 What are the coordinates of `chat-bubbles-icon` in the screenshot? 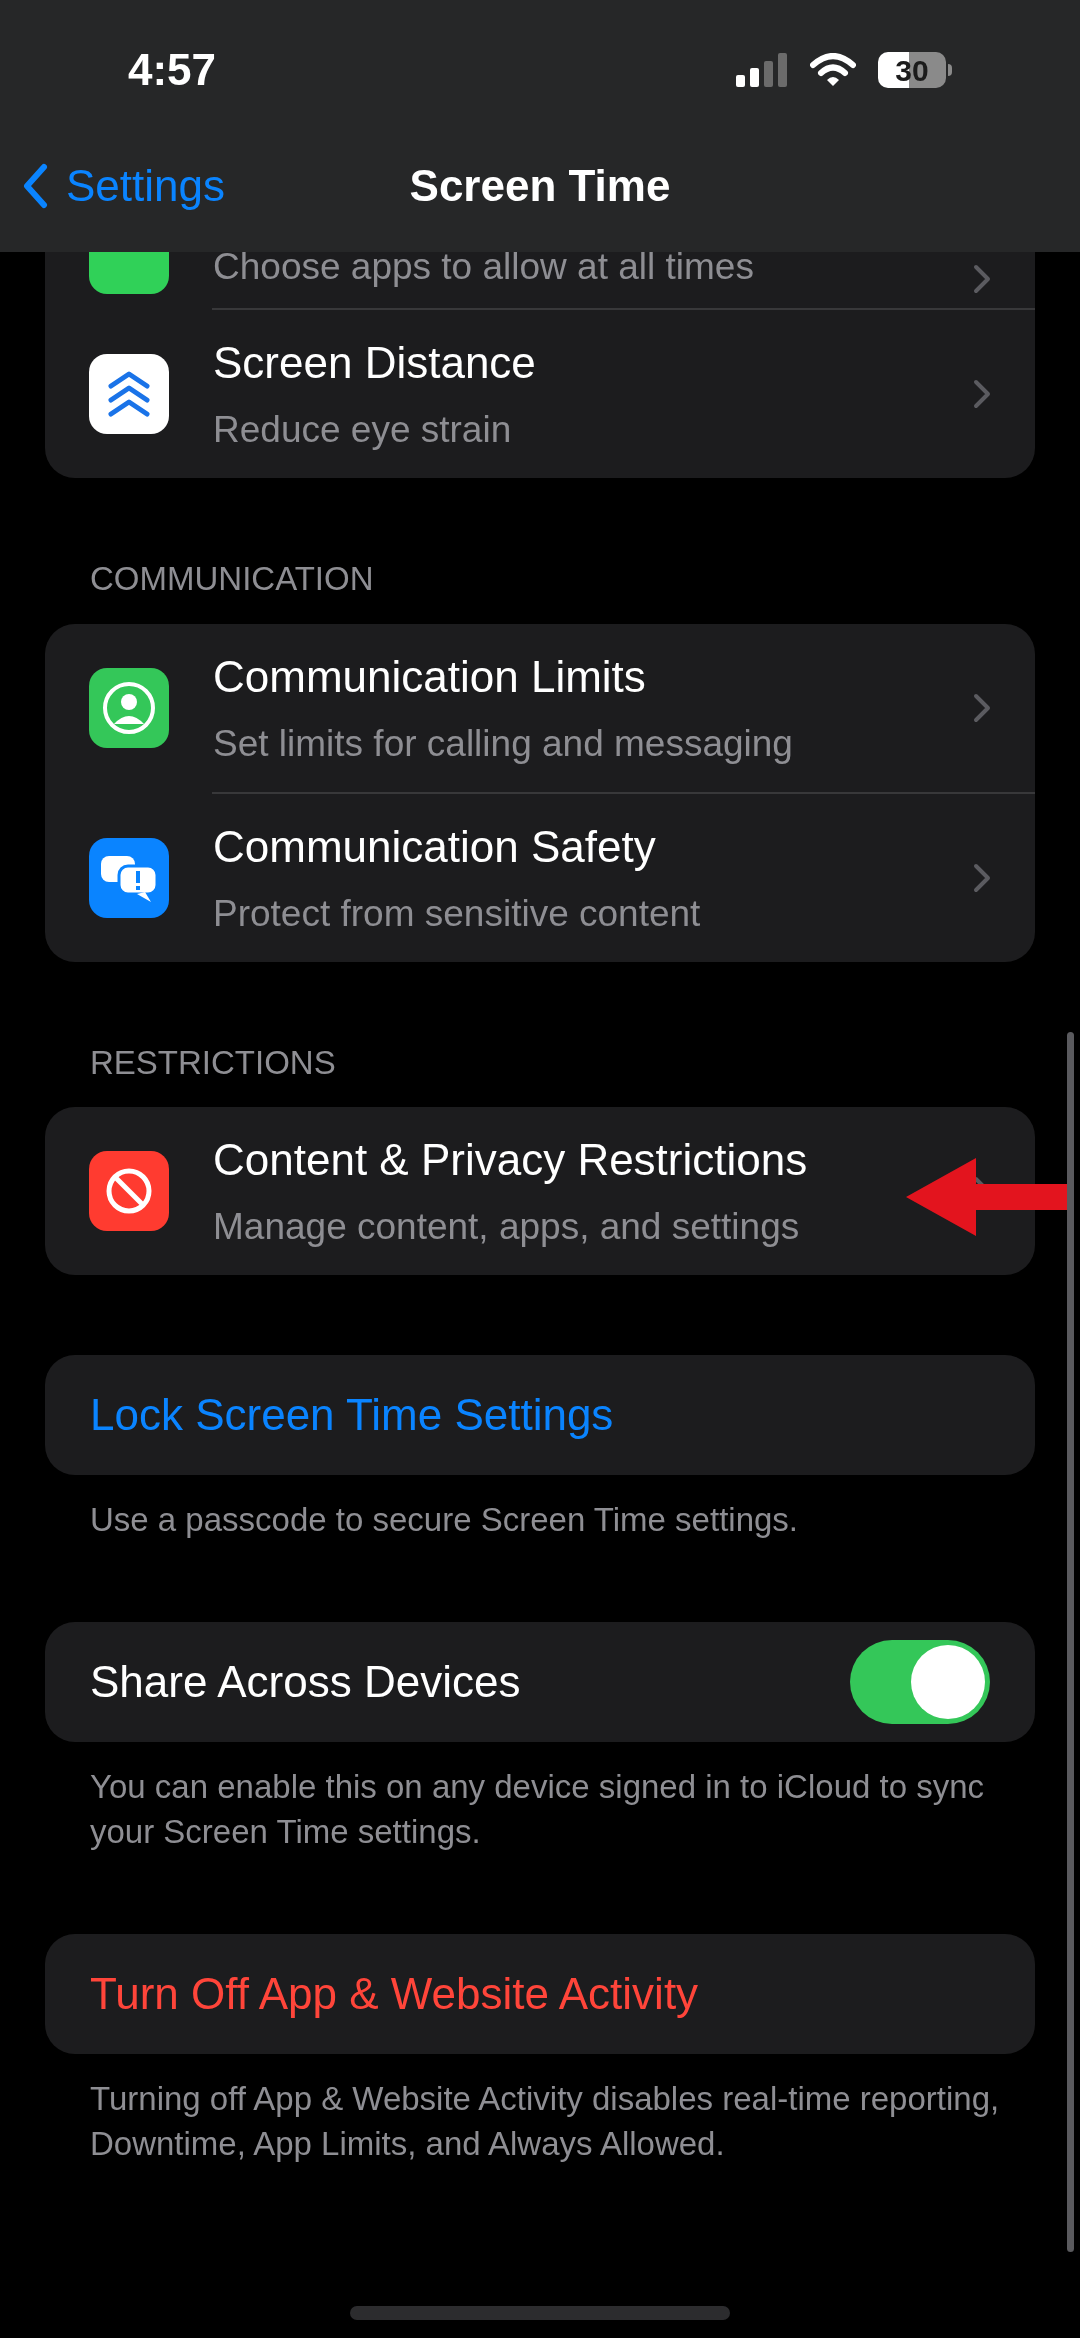 It's located at (129, 877).